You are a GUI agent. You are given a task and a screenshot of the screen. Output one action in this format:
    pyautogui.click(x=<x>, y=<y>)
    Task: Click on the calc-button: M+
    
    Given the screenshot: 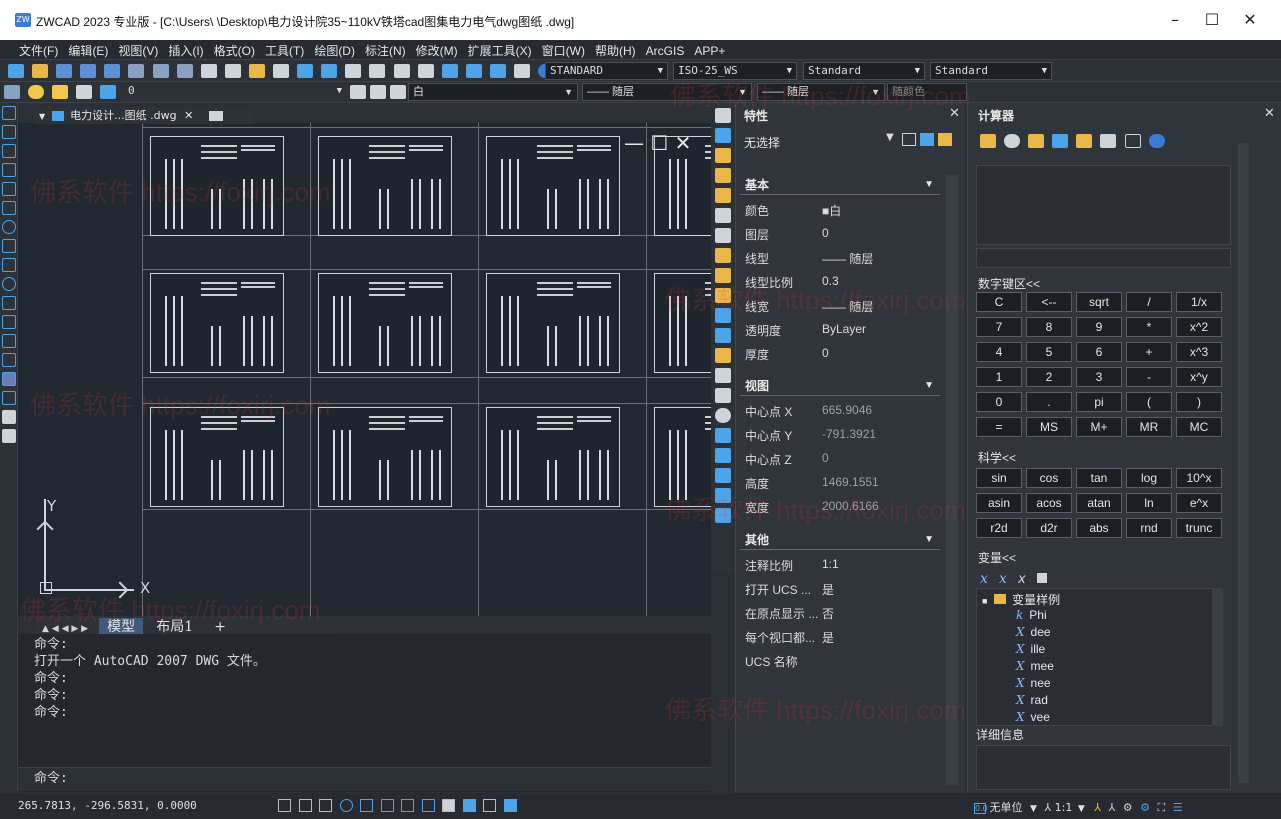 What is the action you would take?
    pyautogui.click(x=1099, y=427)
    